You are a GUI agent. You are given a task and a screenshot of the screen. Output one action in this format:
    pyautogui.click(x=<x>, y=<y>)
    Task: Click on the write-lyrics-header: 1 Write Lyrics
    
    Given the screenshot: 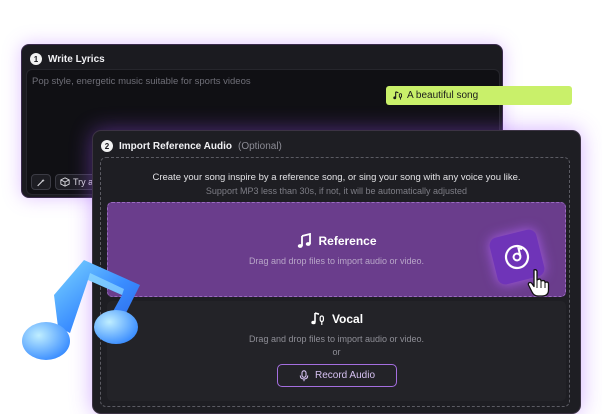 What is the action you would take?
    pyautogui.click(x=67, y=59)
    